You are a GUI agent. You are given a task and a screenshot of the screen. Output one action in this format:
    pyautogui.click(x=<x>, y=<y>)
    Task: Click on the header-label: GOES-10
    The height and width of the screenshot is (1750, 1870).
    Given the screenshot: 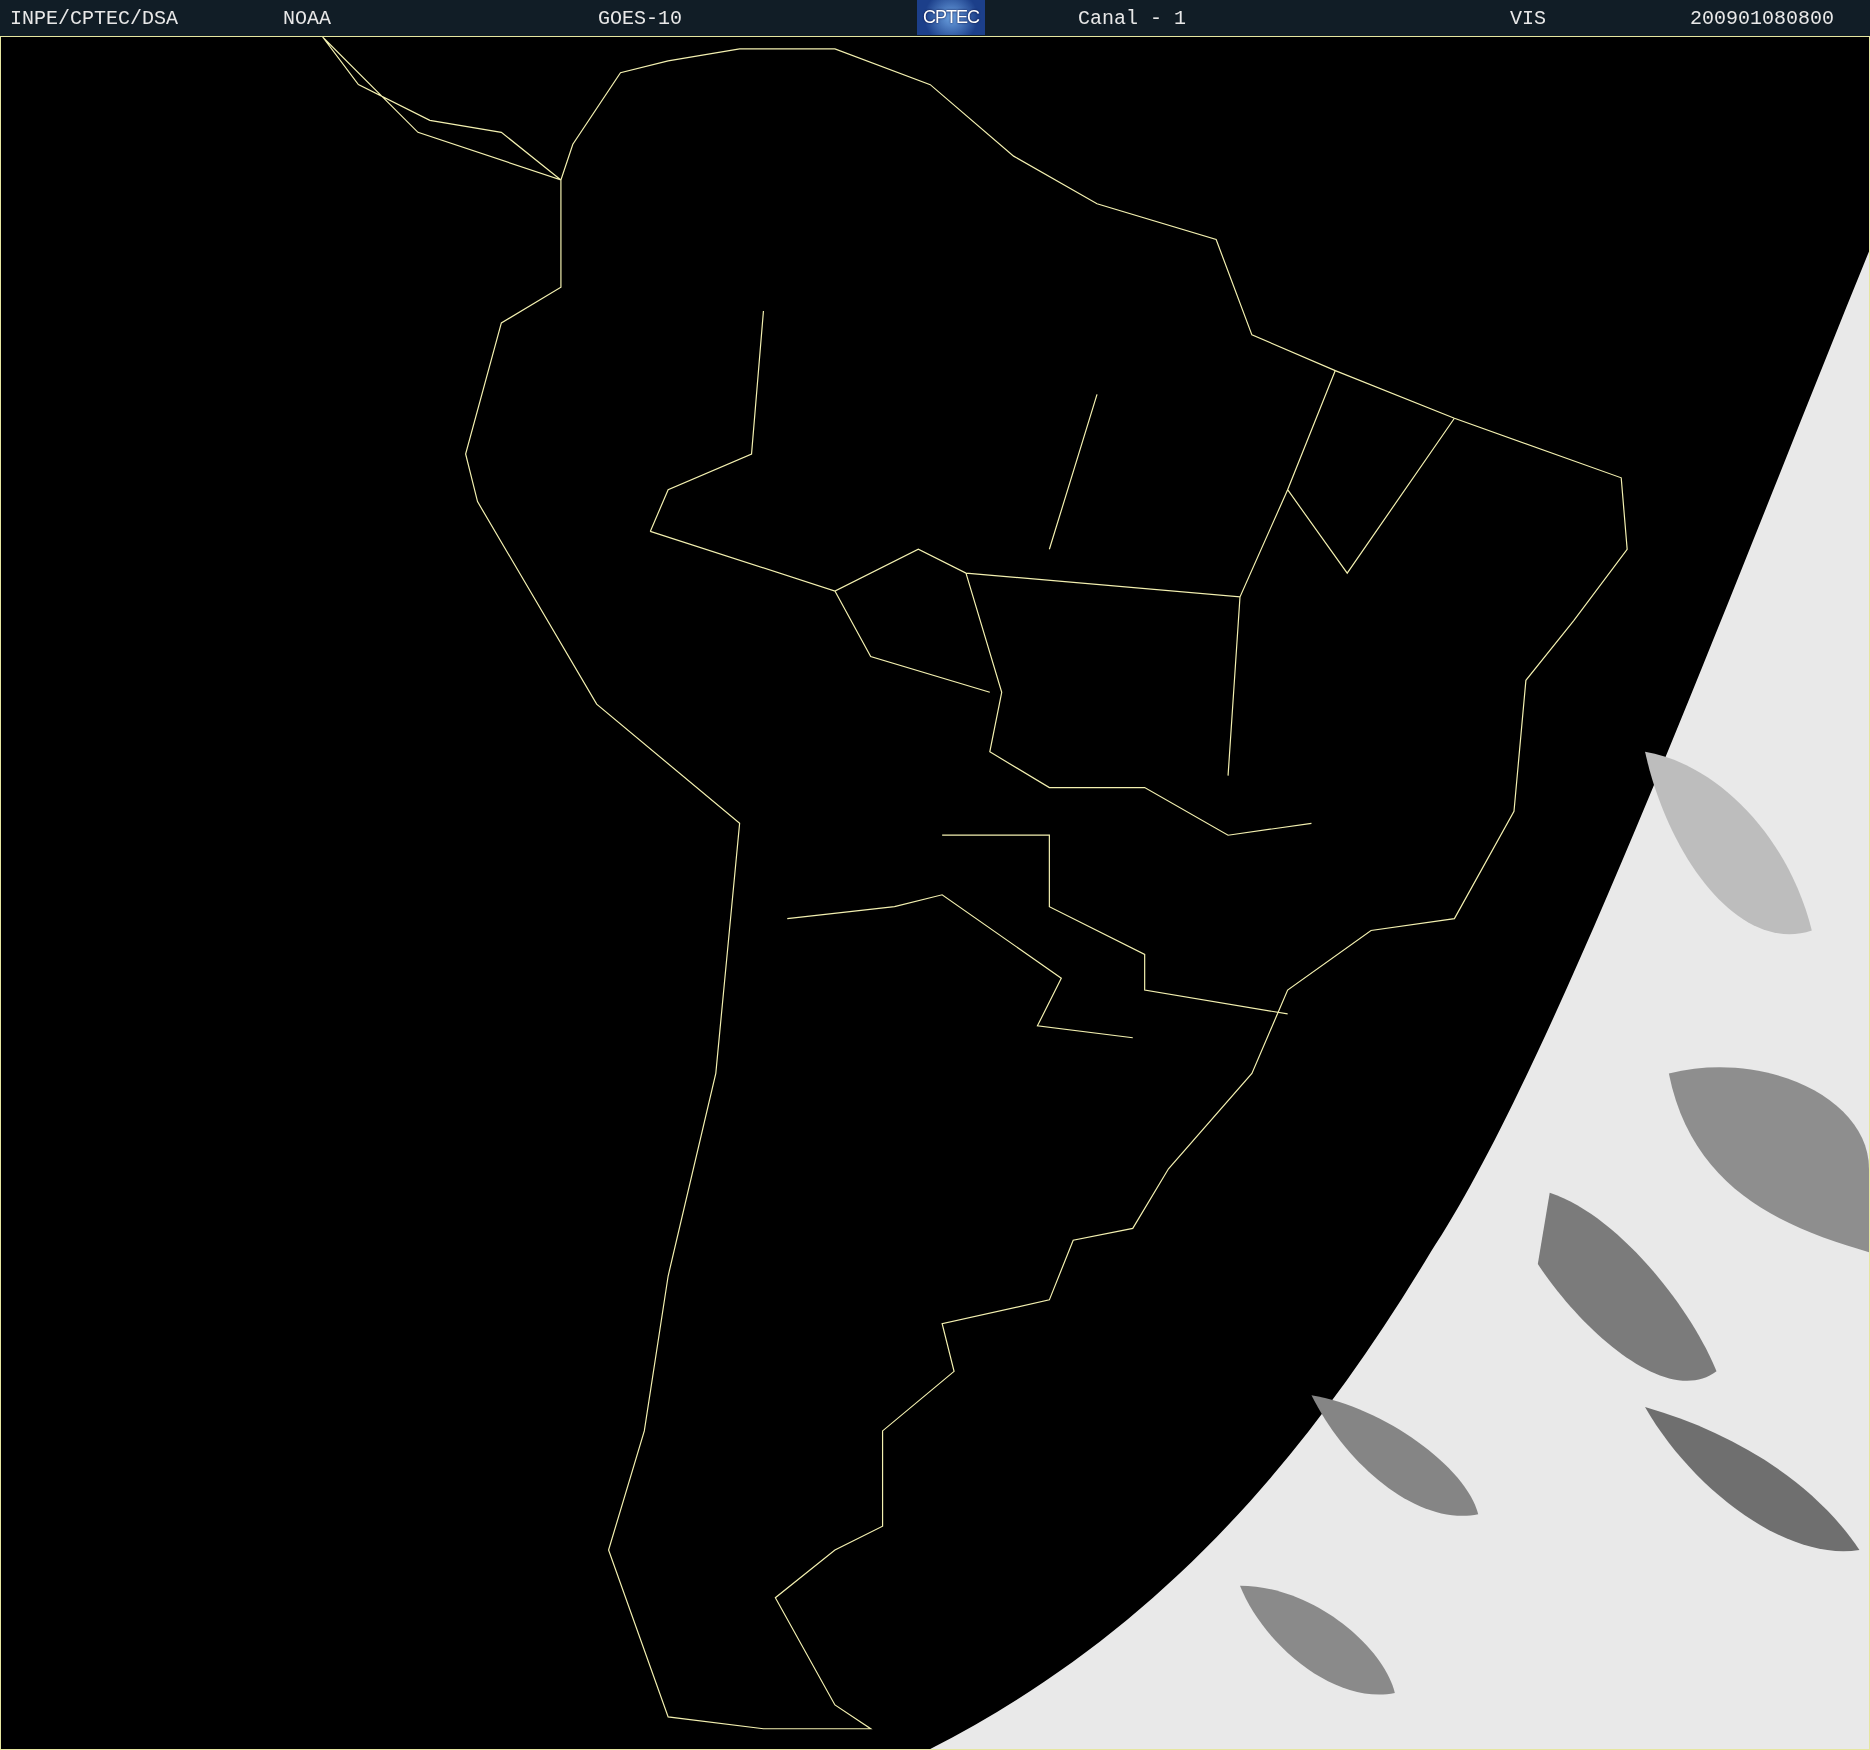 What is the action you would take?
    pyautogui.click(x=640, y=18)
    